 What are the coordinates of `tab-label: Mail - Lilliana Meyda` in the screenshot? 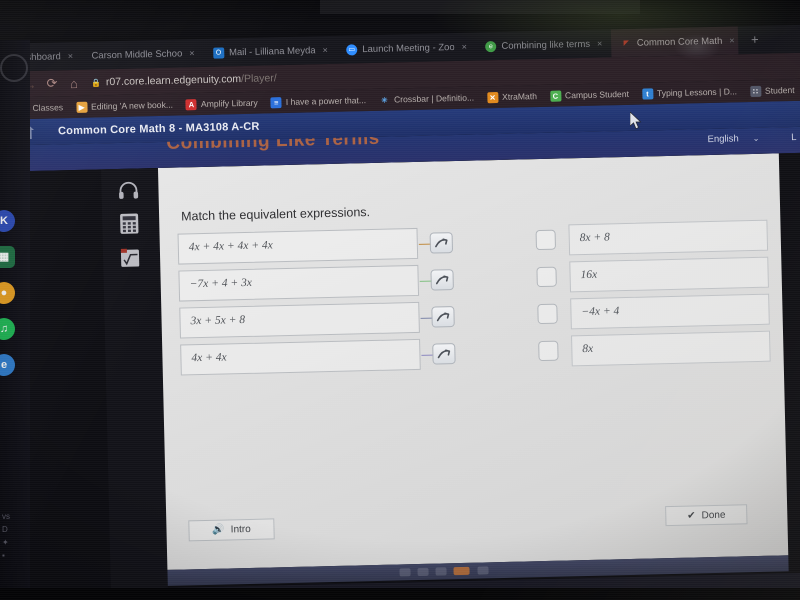 It's located at (272, 51).